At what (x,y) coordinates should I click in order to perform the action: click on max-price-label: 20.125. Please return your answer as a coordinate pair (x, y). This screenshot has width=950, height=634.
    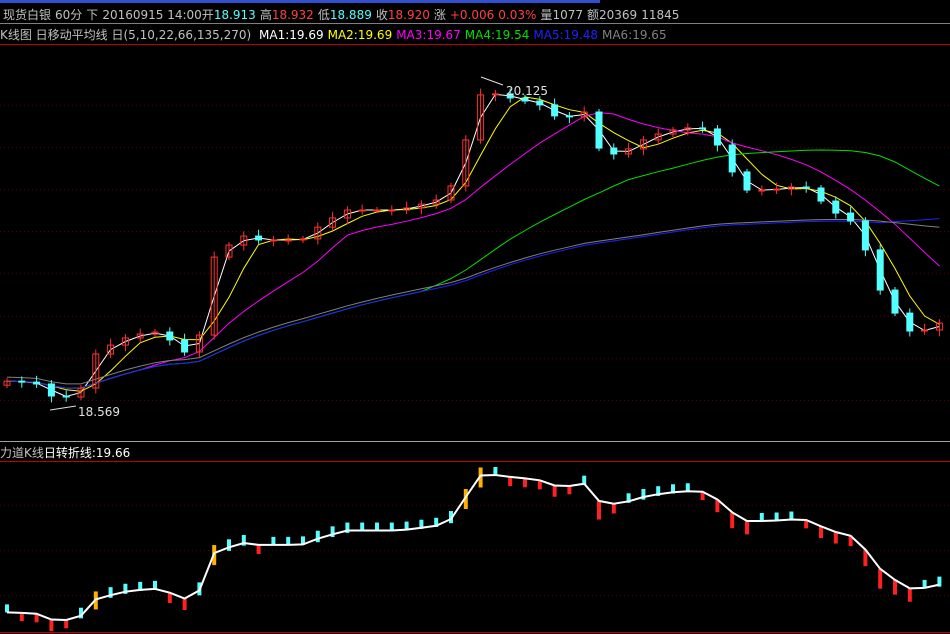
    Looking at the image, I should click on (527, 91).